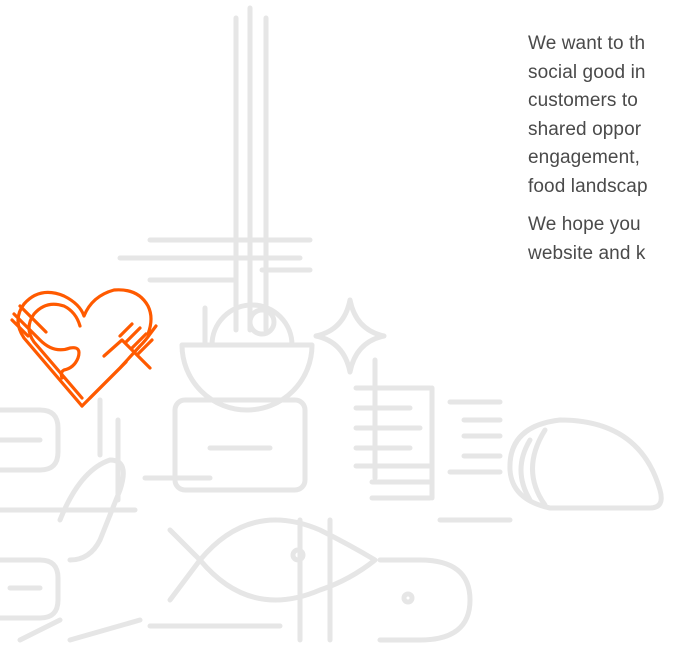 The height and width of the screenshot is (646, 692). What do you see at coordinates (584, 224) in the screenshot?
I see `text-line: We hope you` at bounding box center [584, 224].